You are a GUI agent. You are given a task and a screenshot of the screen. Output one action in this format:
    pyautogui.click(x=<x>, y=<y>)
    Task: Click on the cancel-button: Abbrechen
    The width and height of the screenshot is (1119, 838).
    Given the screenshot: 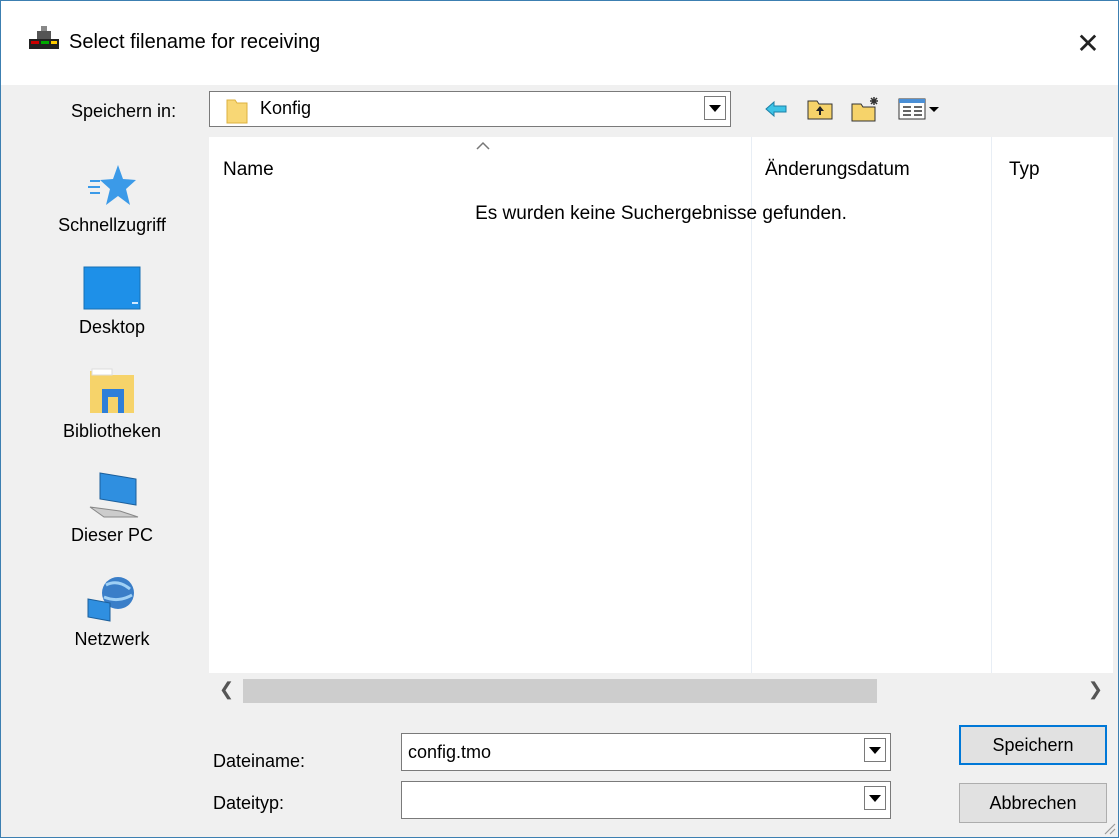 What is the action you would take?
    pyautogui.click(x=1033, y=803)
    